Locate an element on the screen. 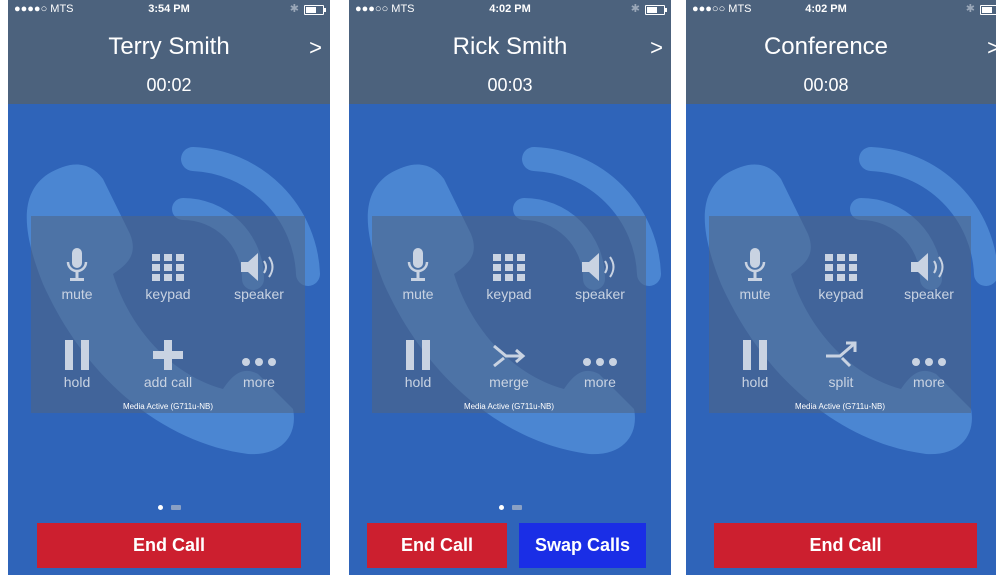  call-header: Rick Smith 00:03 > is located at coordinates (510, 61).